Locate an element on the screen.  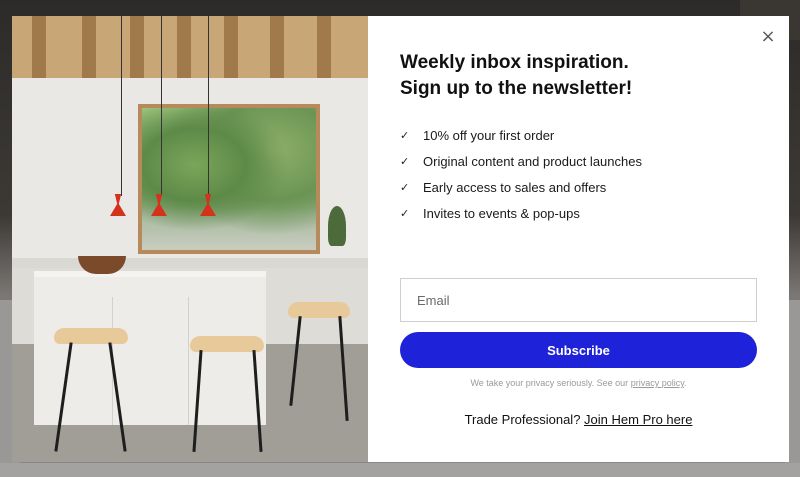
benefit-item: ✓ Original content and product launches is located at coordinates (521, 161).